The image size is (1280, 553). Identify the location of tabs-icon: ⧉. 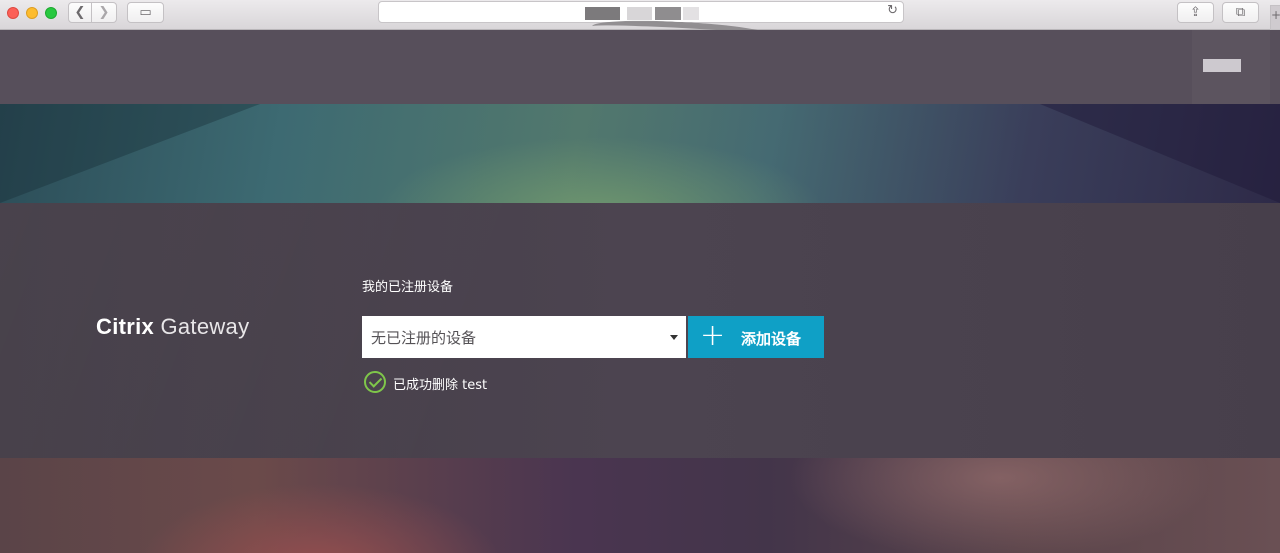
(1240, 12).